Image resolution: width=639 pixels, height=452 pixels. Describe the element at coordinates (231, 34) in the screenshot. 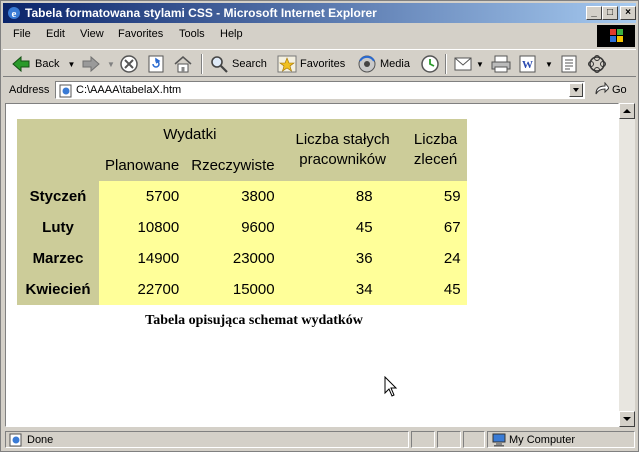

I see `menu-help: Help` at that location.